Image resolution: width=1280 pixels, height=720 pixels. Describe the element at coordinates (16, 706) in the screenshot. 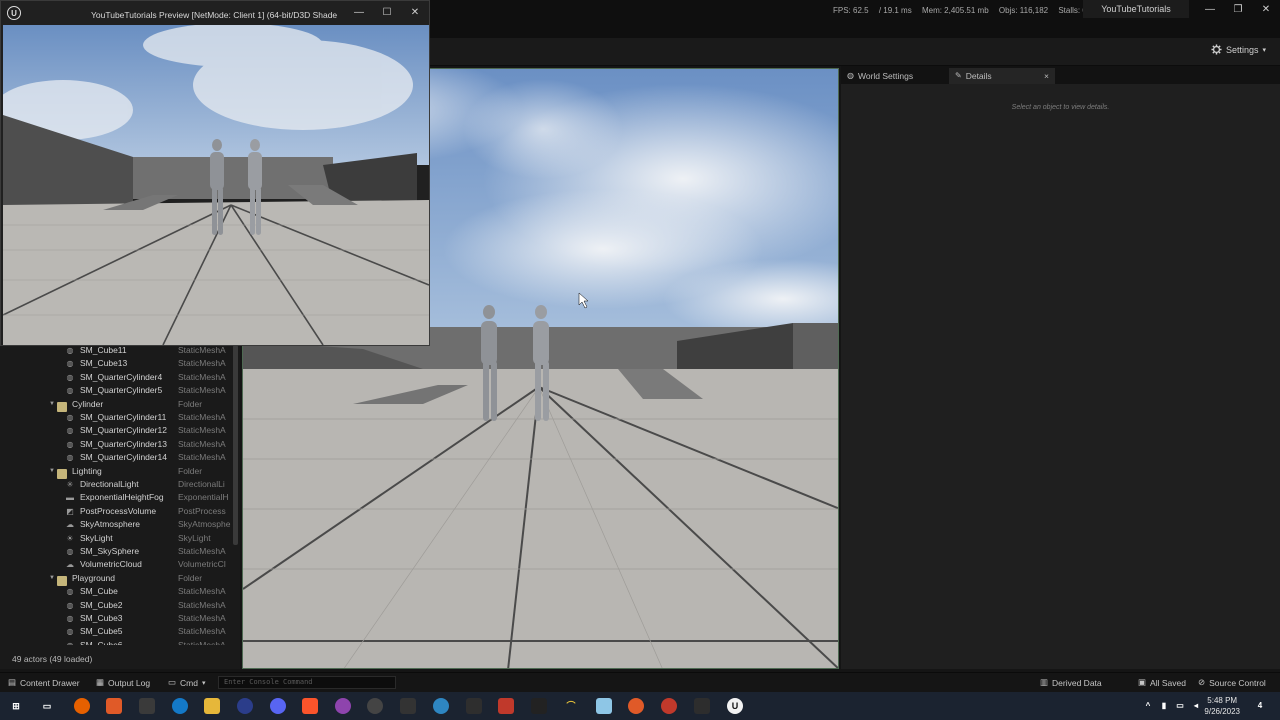

I see `windows-start-icon: ⊞` at that location.